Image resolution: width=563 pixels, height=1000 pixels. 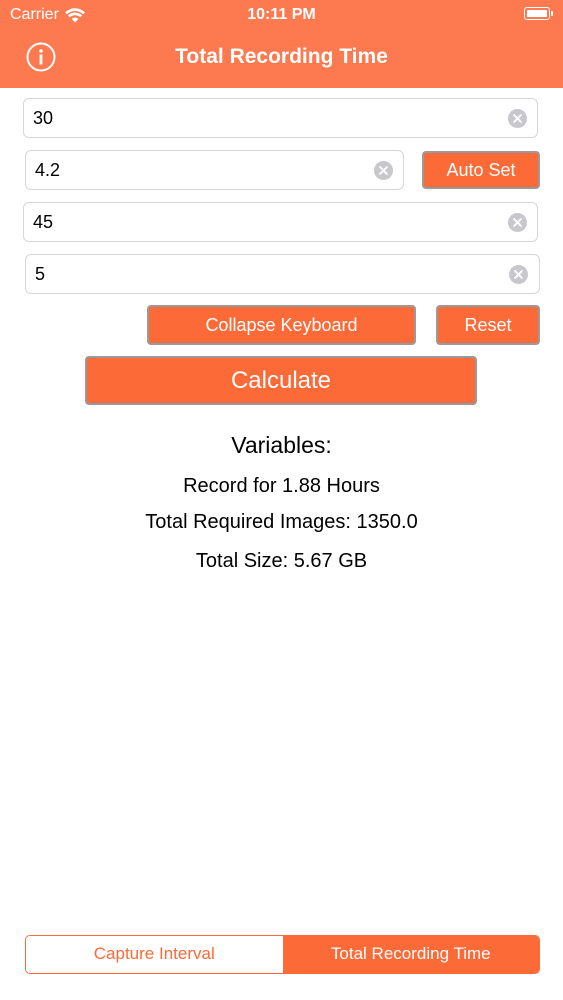 I want to click on tab-total-recording-time: Total Recording Time, so click(x=410, y=954).